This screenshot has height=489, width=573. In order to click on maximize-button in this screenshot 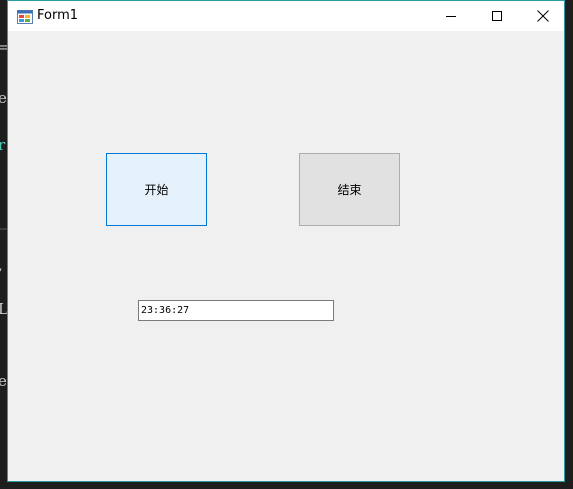, I will do `click(497, 16)`.